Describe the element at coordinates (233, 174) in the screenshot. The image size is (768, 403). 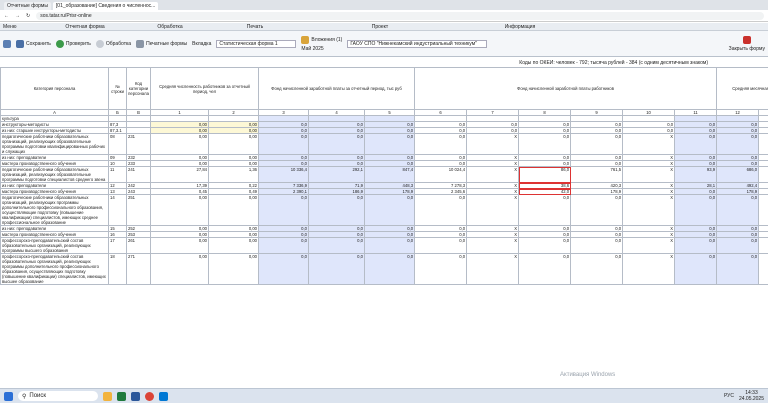
I see `value-cell: 1,36` at that location.